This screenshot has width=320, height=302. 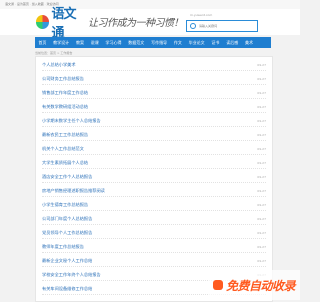 What do you see at coordinates (154, 107) in the screenshot?
I see `list-item: 有关数学教研组活动总结 09-27` at bounding box center [154, 107].